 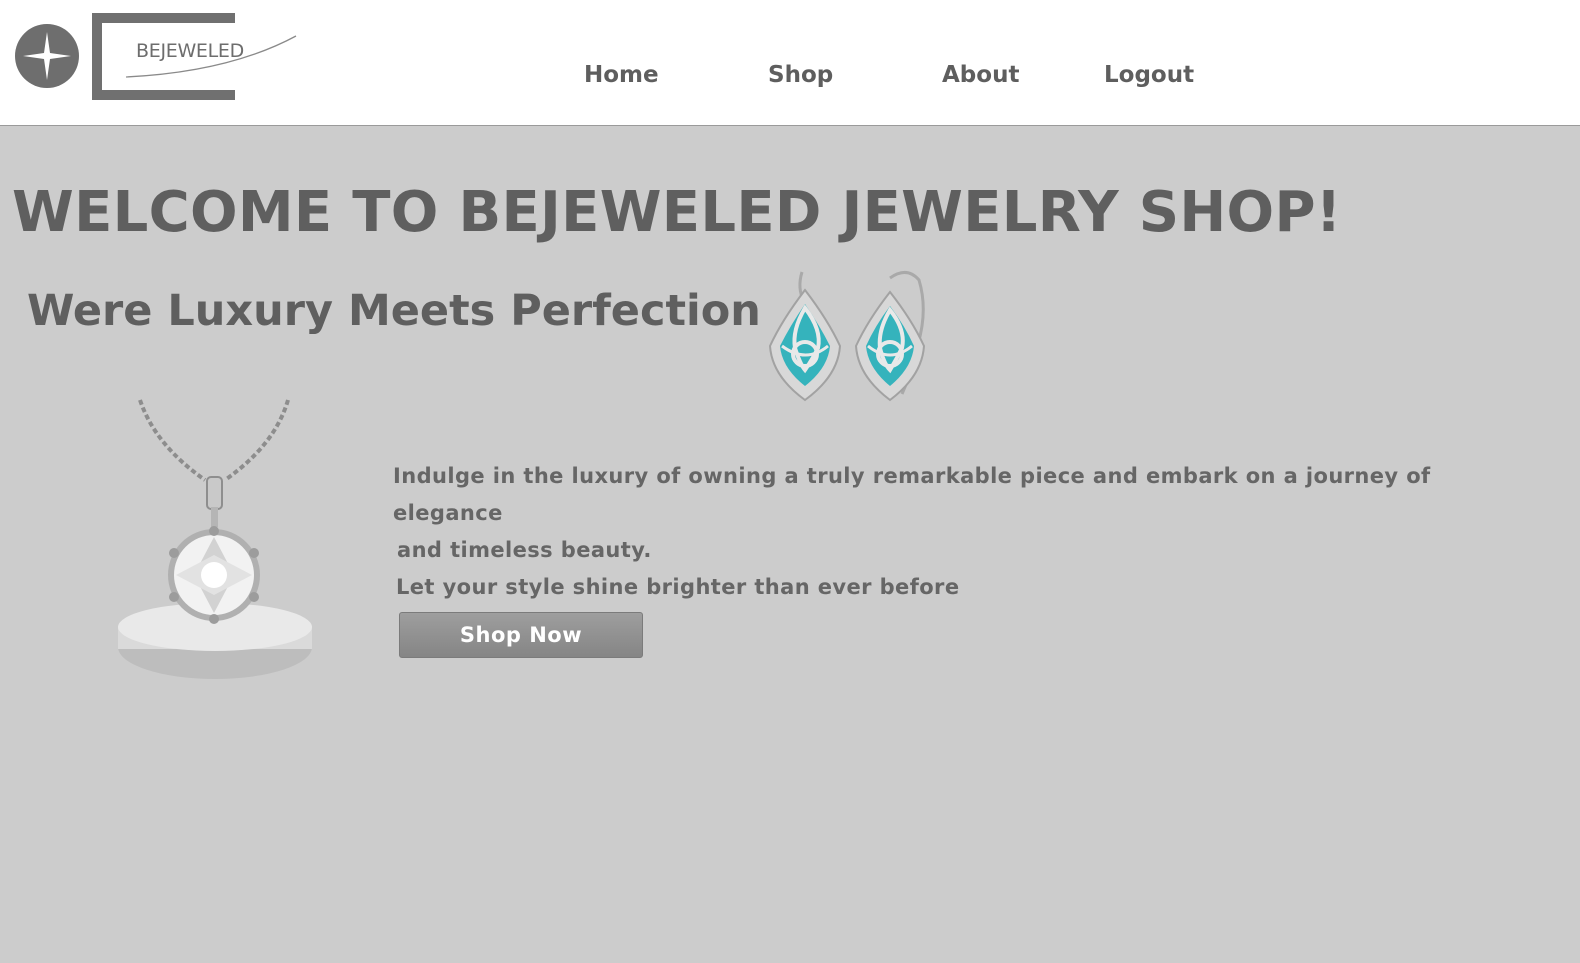 What do you see at coordinates (524, 550) in the screenshot?
I see `description-line-2: and timeless beauty.` at bounding box center [524, 550].